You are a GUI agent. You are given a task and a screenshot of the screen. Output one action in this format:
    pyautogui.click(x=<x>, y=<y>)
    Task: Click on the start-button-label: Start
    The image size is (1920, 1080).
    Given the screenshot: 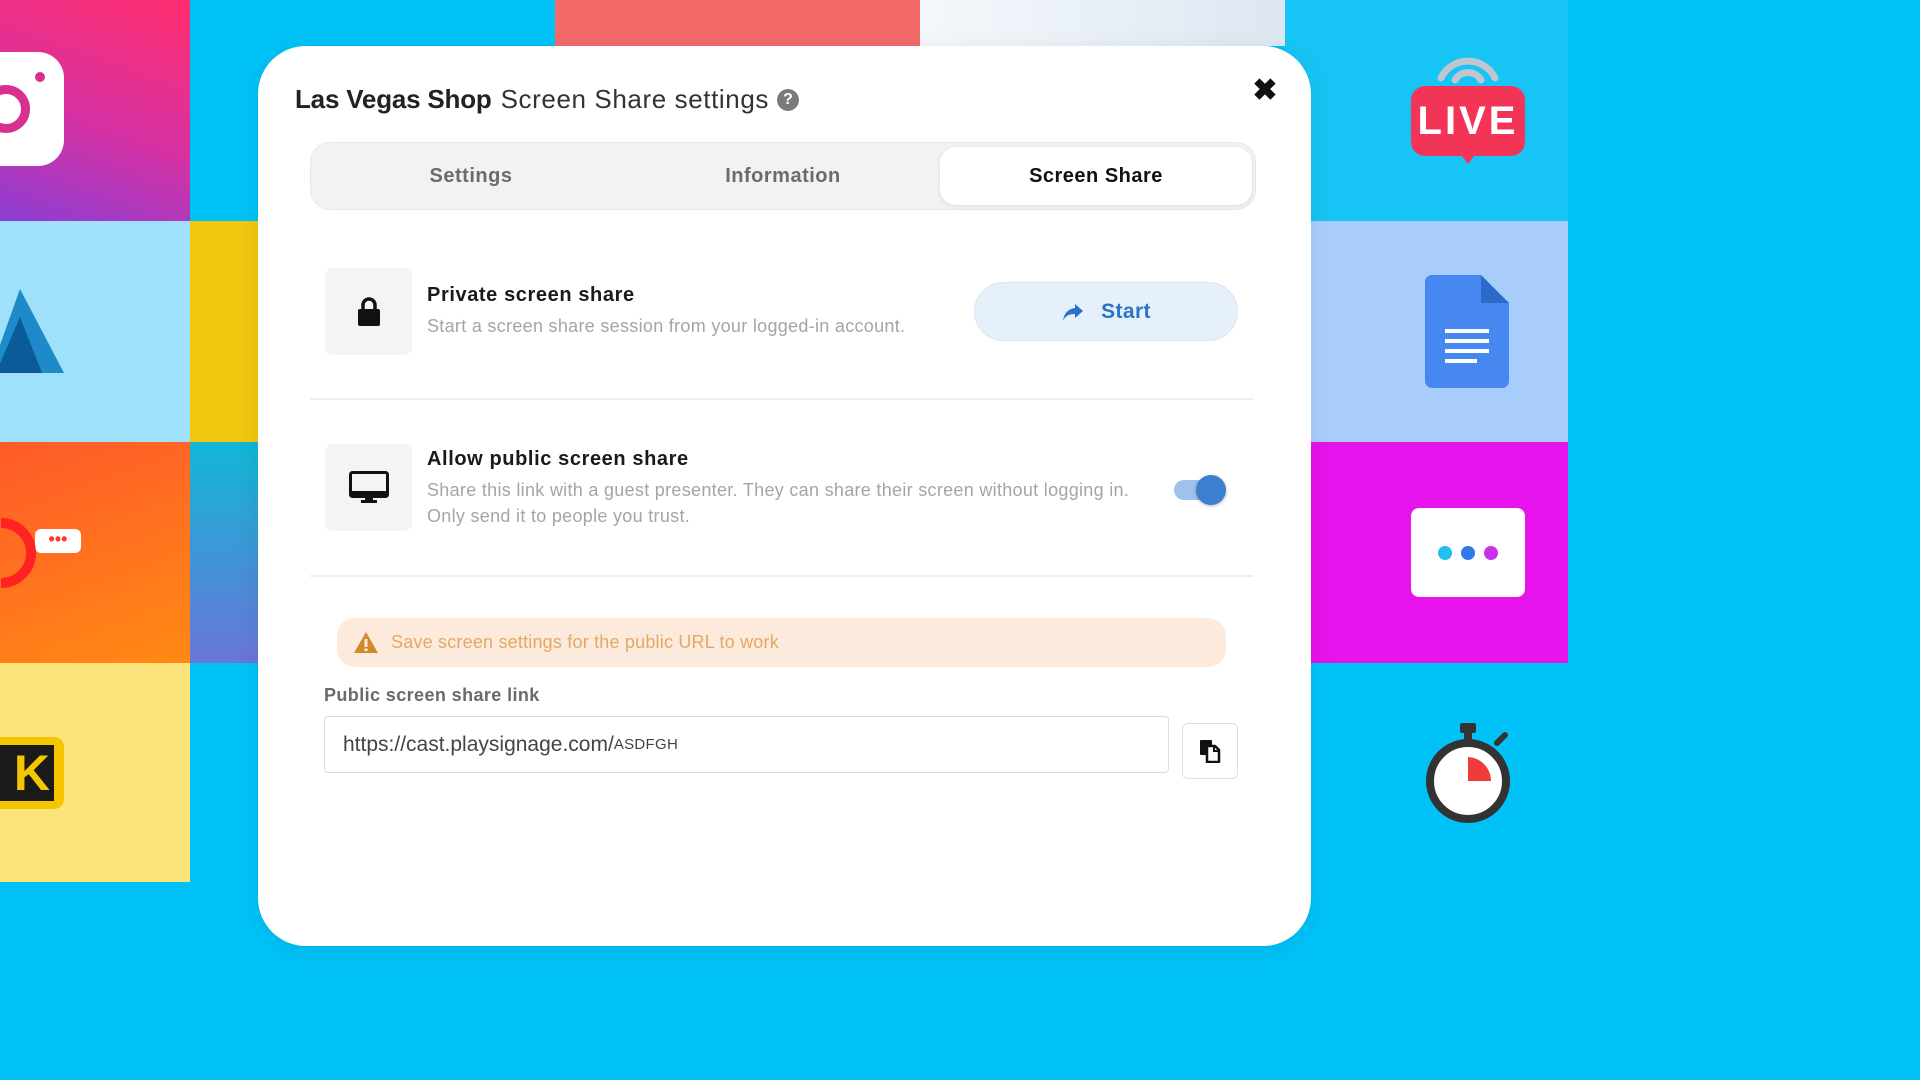 What is the action you would take?
    pyautogui.click(x=1126, y=311)
    